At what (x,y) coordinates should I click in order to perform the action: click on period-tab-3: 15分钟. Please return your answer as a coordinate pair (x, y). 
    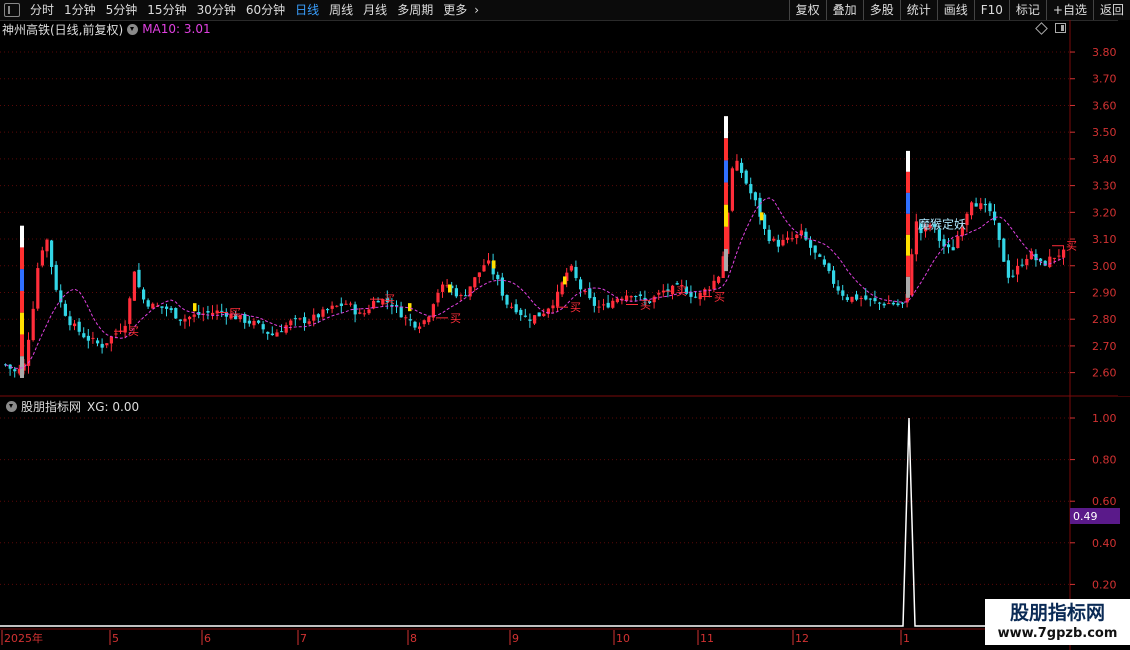
    Looking at the image, I should click on (166, 10).